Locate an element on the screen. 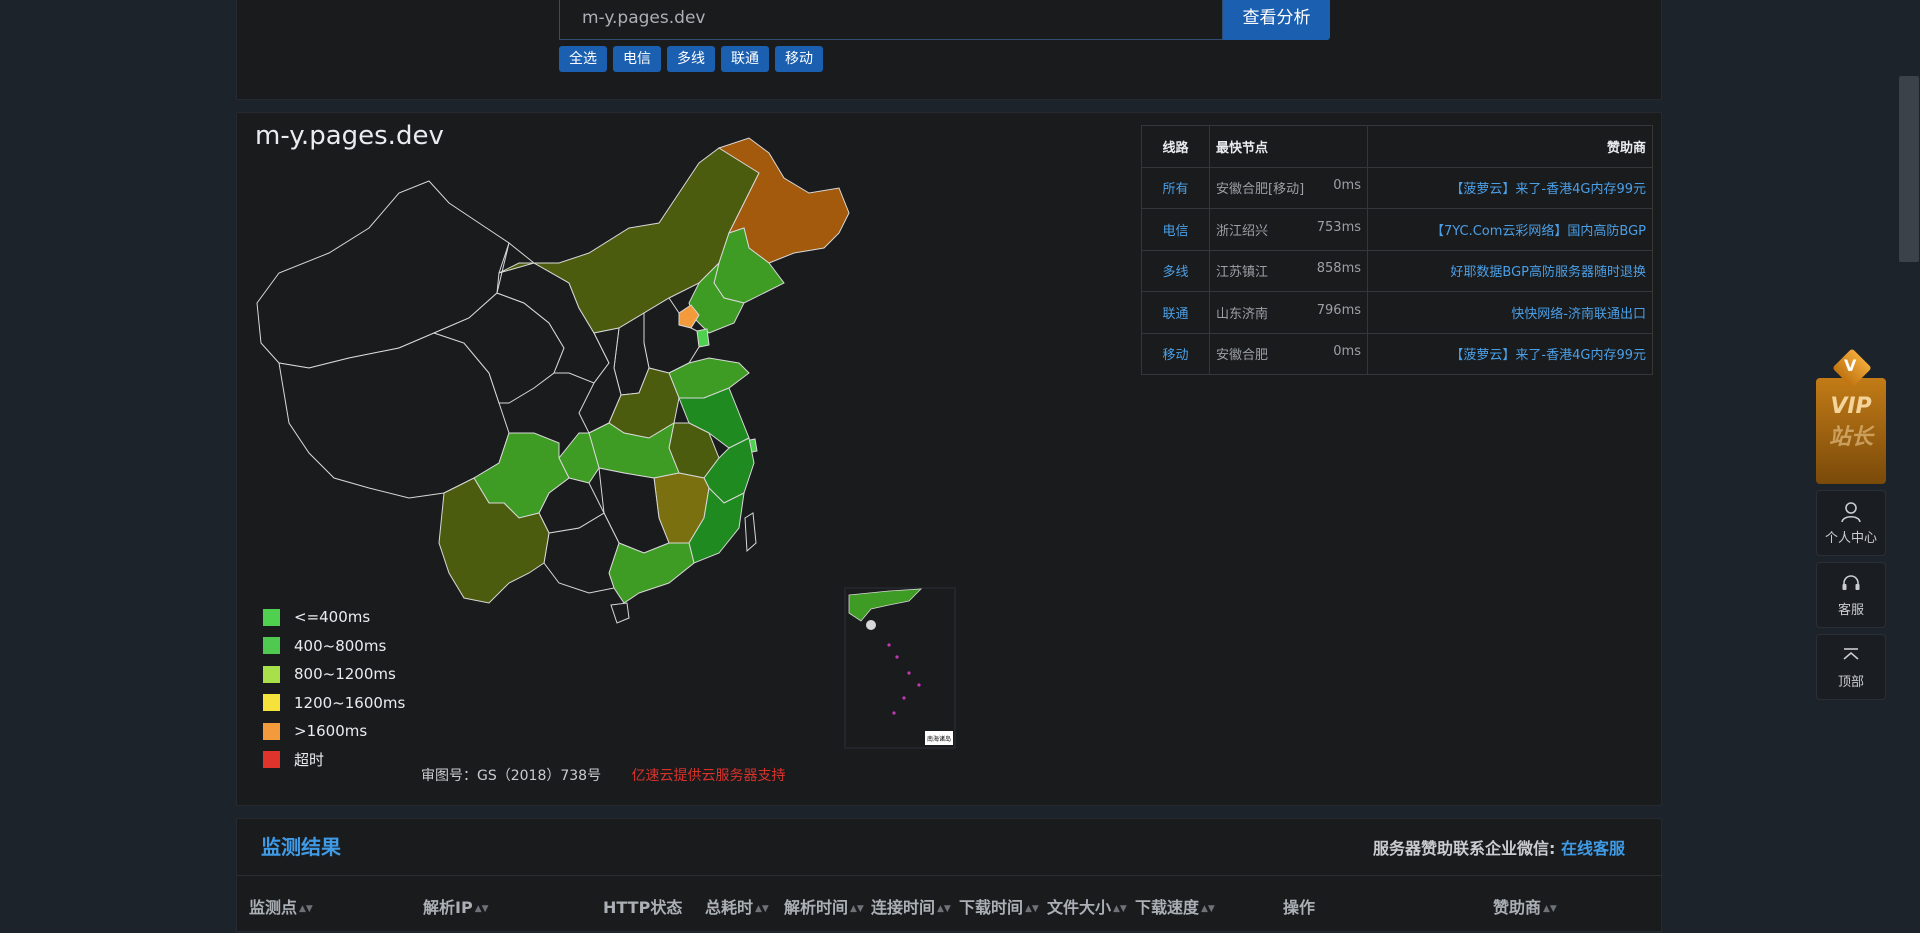 This screenshot has width=1920, height=933. legend-item: 超时 is located at coordinates (334, 760).